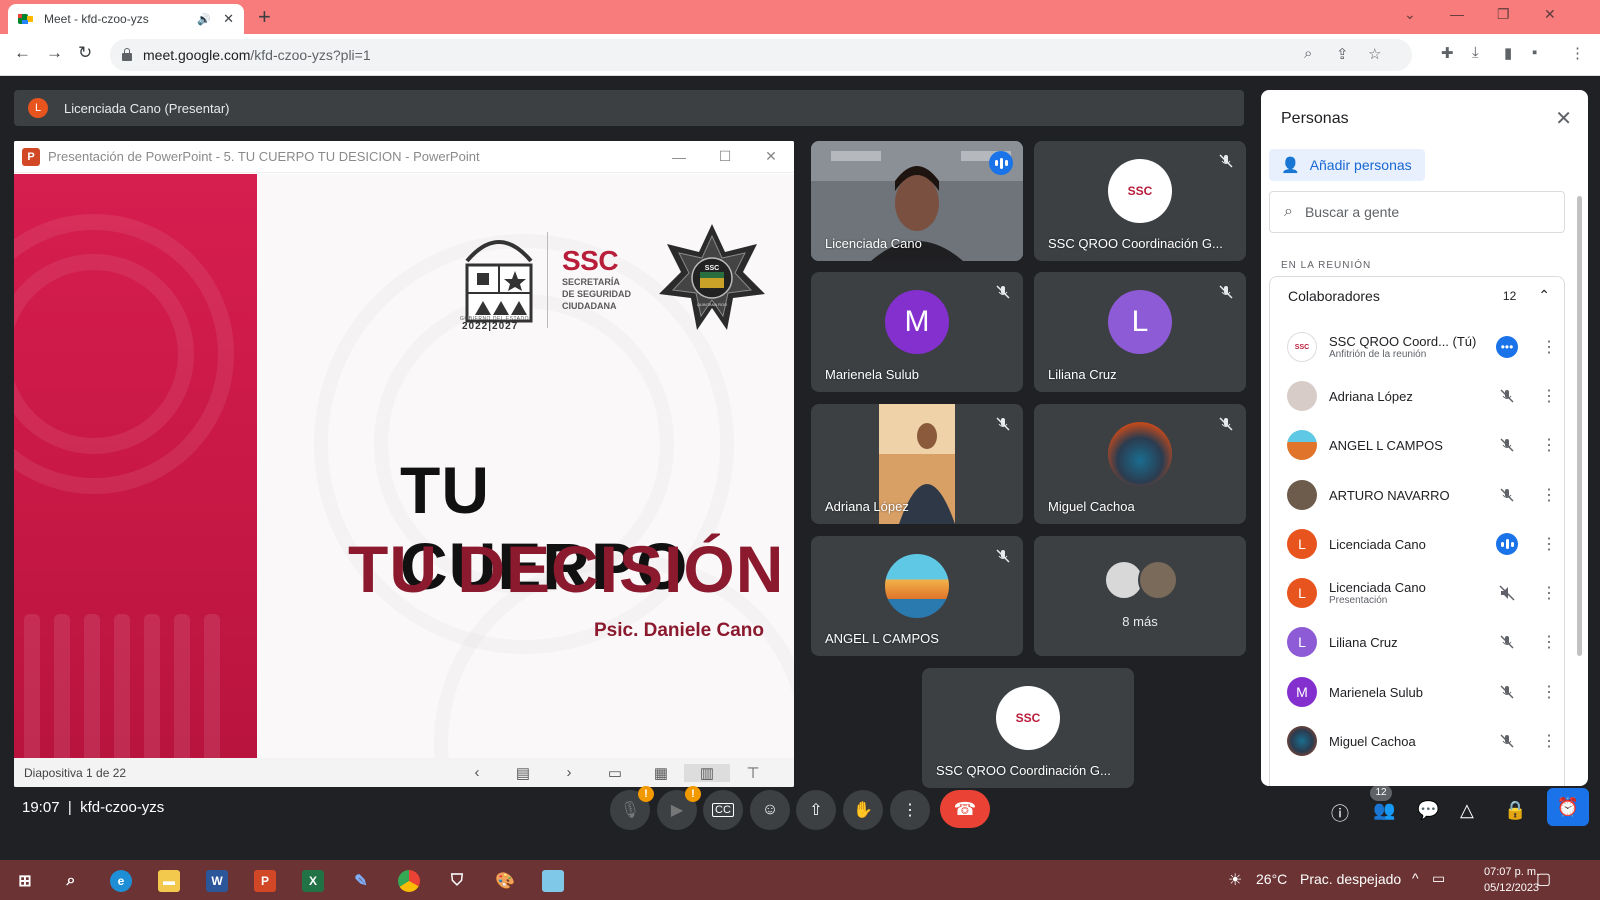  Describe the element at coordinates (217, 881) in the screenshot. I see `word-icon: W` at that location.